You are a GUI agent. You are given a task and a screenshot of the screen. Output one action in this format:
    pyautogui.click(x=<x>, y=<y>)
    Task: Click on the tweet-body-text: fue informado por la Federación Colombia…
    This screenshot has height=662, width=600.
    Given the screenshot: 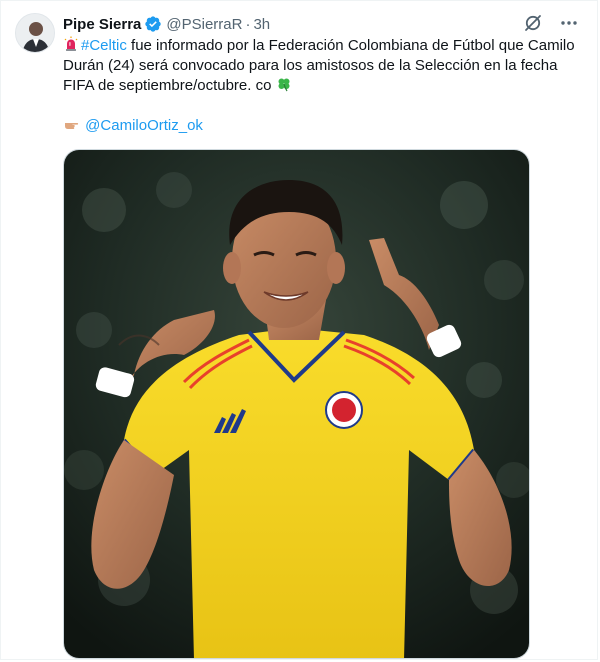 What is the action you would take?
    pyautogui.click(x=319, y=65)
    